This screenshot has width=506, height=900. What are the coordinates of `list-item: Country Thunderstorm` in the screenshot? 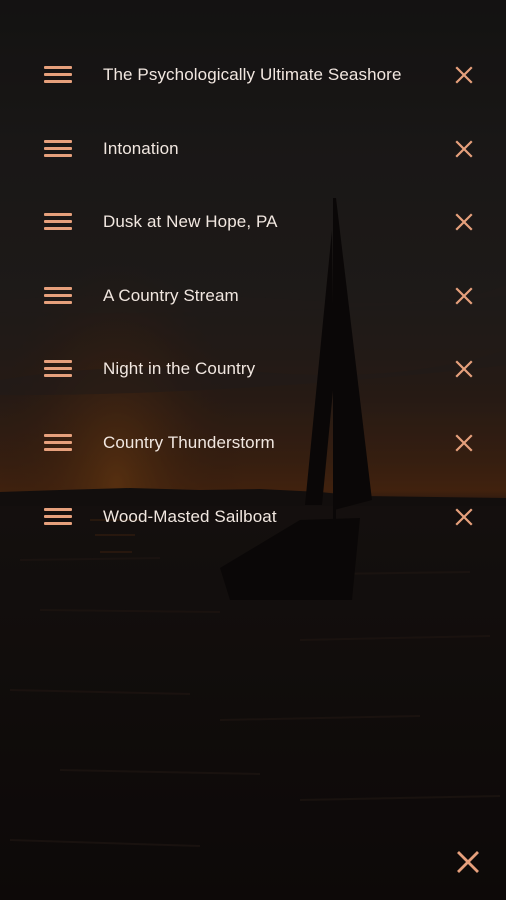 It's located at (253, 443).